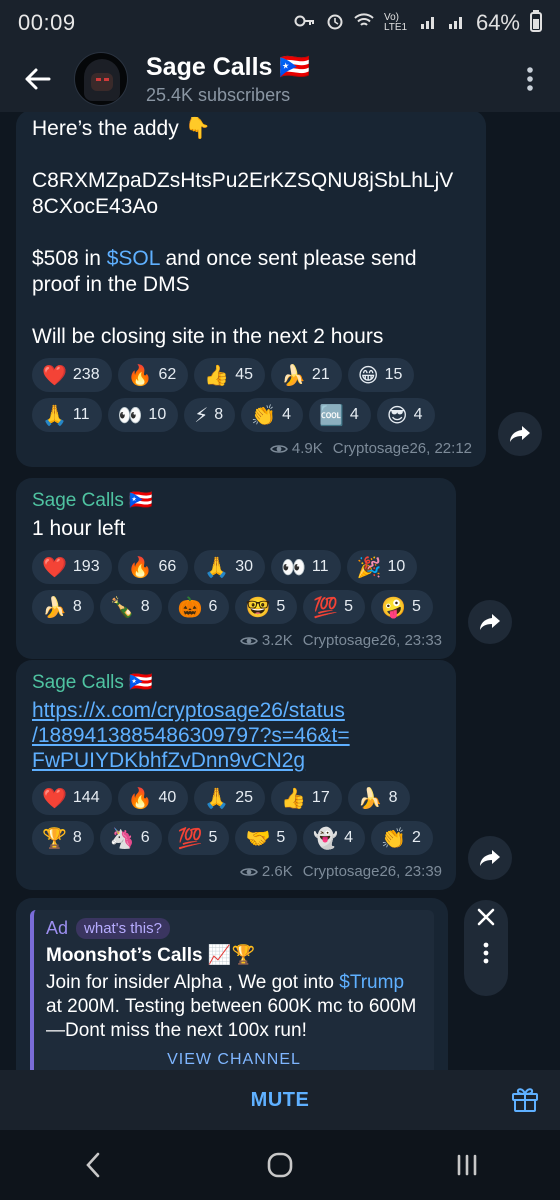 This screenshot has width=560, height=1200. I want to click on cashtag-link: $Trump, so click(371, 982).